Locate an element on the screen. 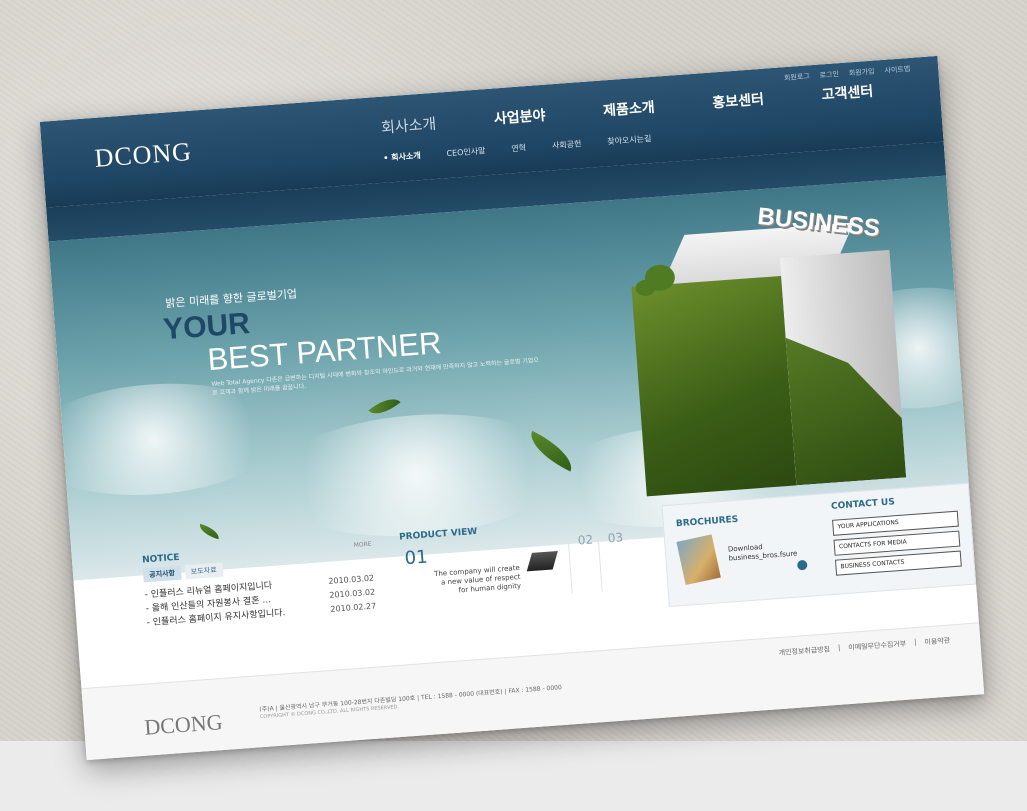 Image resolution: width=1027 pixels, height=811 pixels. business-cube-illustration: BUSINESS is located at coordinates (782, 365).